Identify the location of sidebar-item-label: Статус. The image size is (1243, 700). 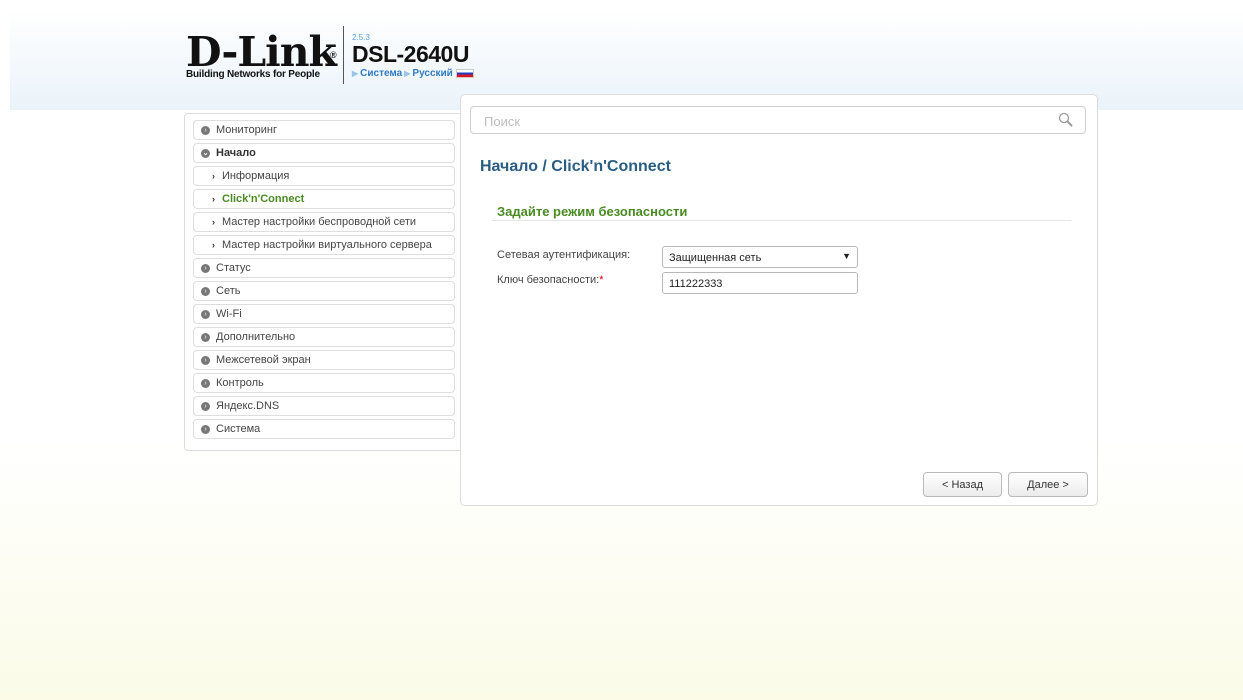
(233, 268).